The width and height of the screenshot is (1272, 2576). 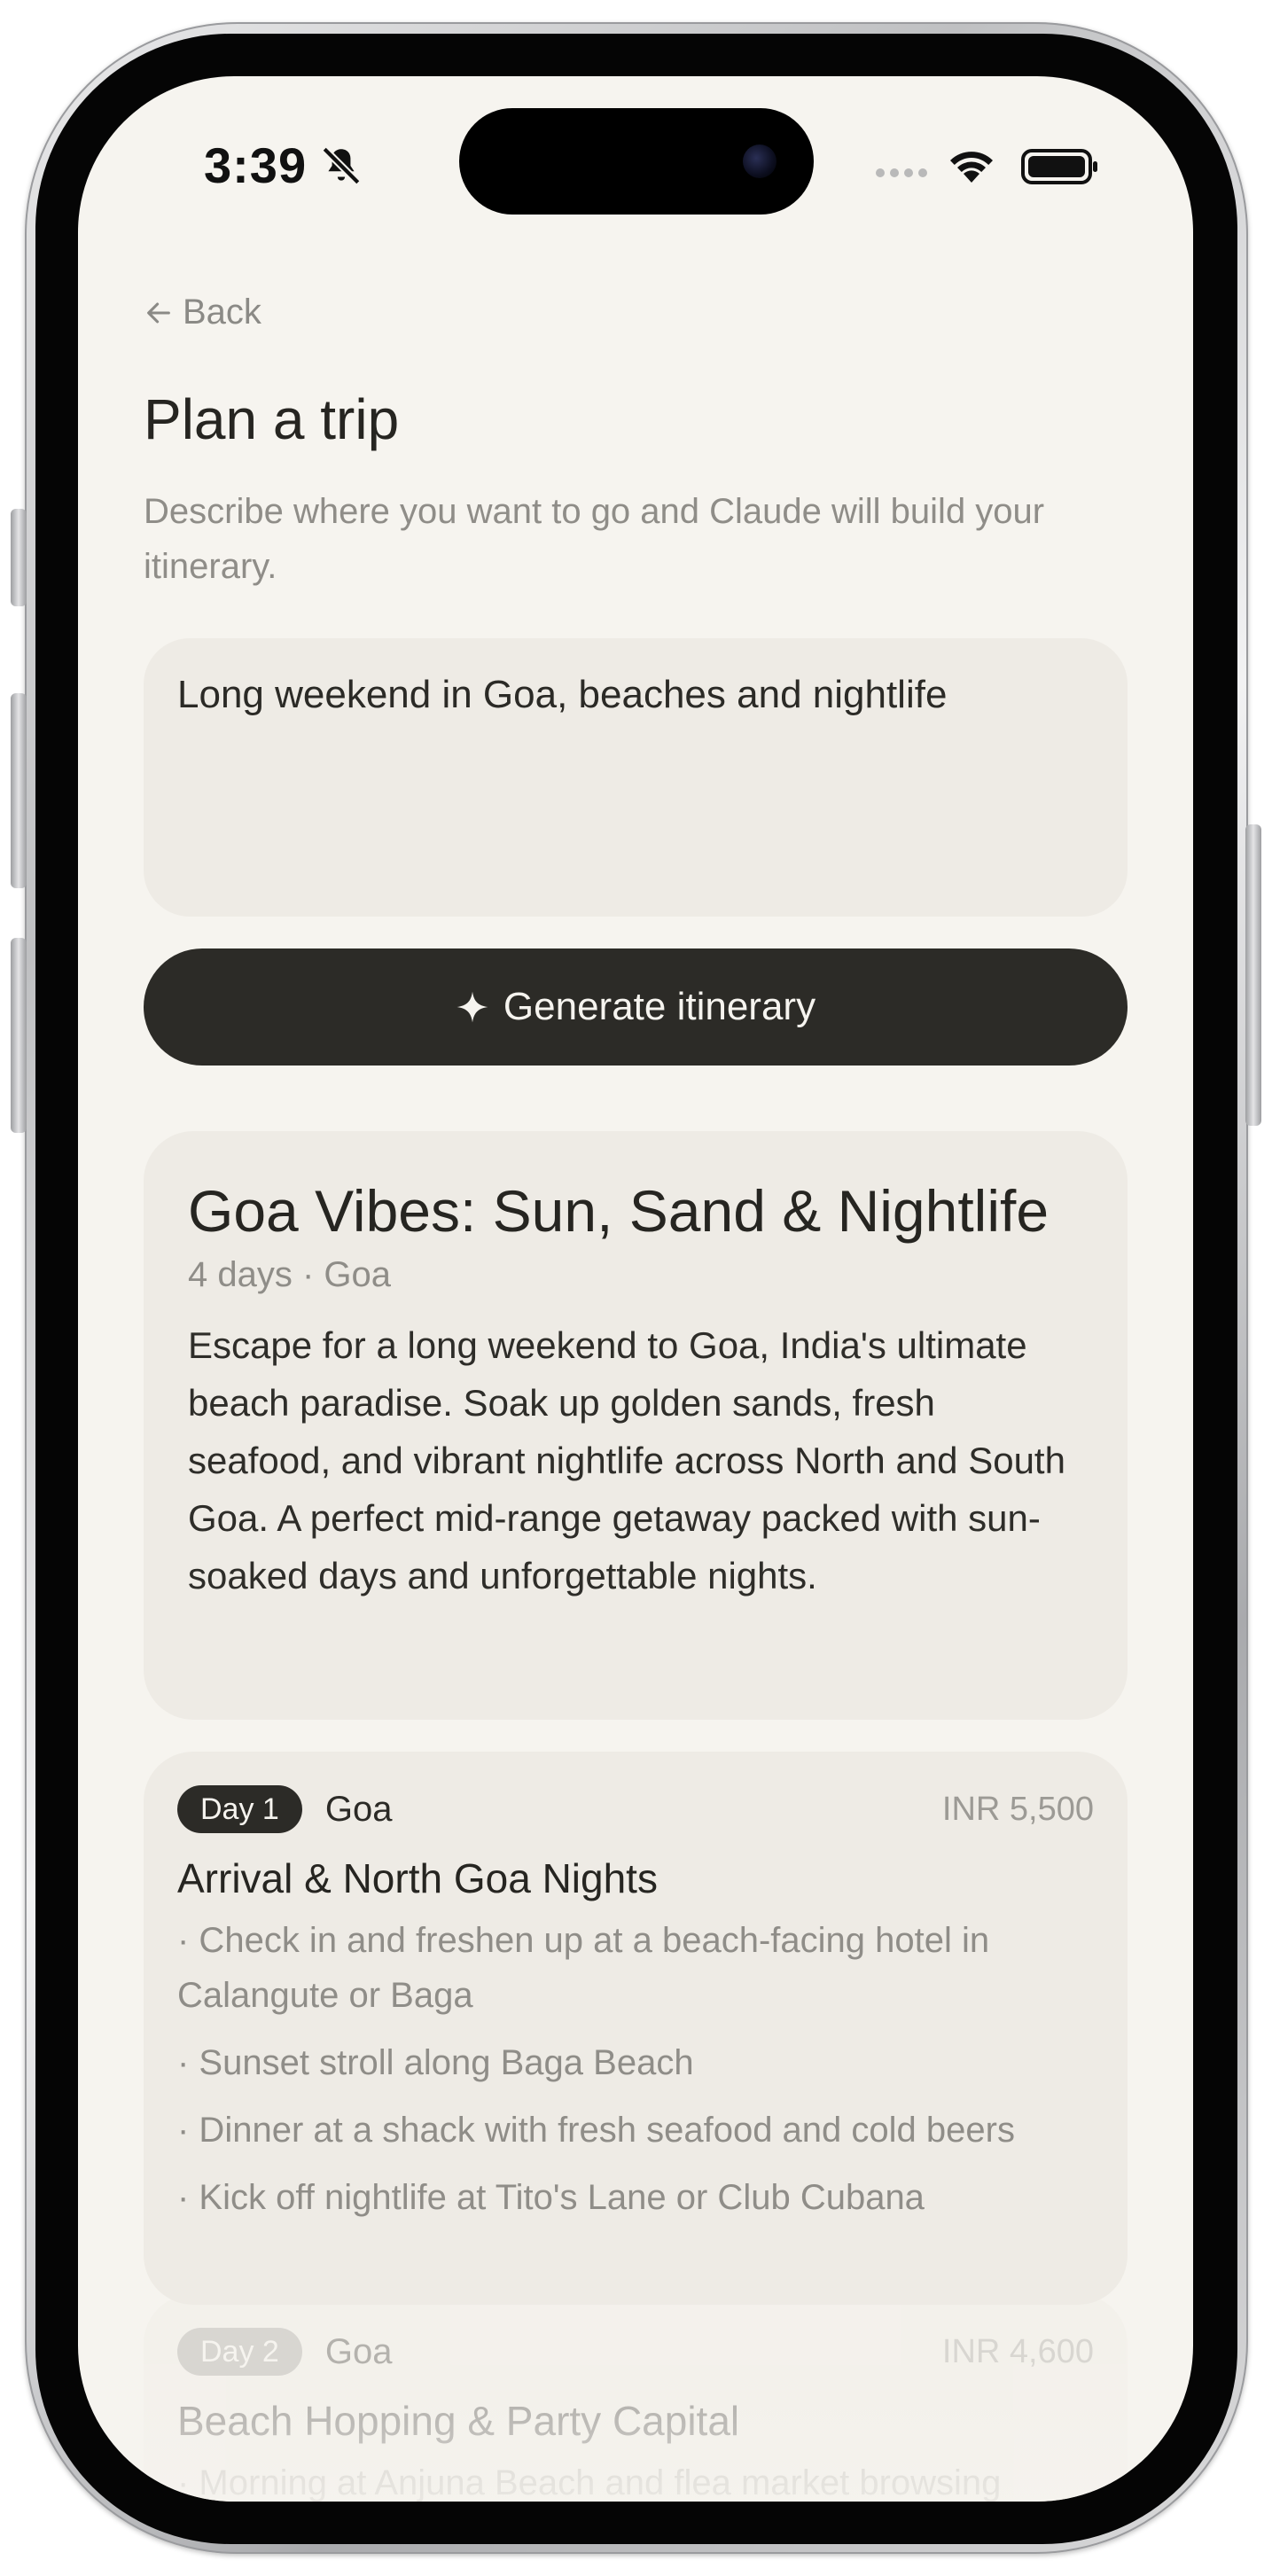 I want to click on back-label: Back, so click(x=222, y=312).